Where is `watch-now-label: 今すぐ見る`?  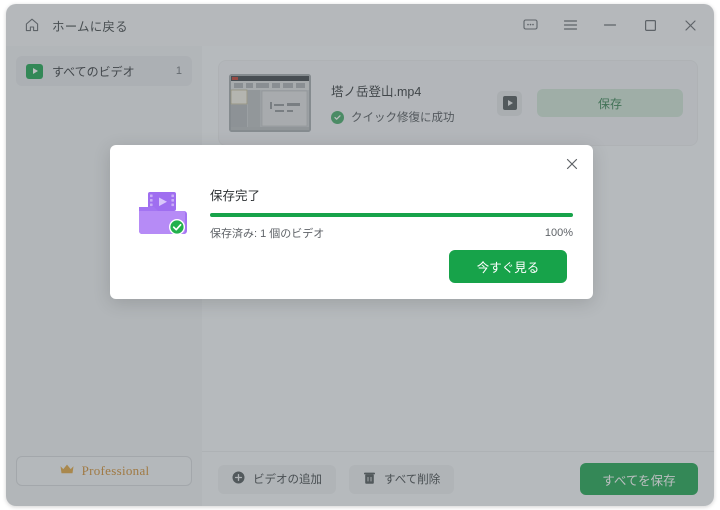
watch-now-label: 今すぐ見る is located at coordinates (508, 268).